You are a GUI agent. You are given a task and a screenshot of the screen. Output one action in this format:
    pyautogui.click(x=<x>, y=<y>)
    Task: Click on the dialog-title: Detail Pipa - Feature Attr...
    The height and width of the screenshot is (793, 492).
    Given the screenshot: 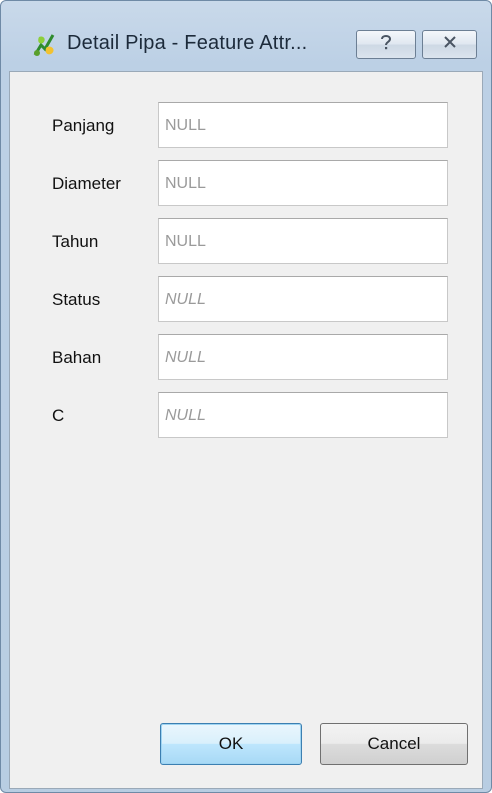 What is the action you would take?
    pyautogui.click(x=187, y=43)
    